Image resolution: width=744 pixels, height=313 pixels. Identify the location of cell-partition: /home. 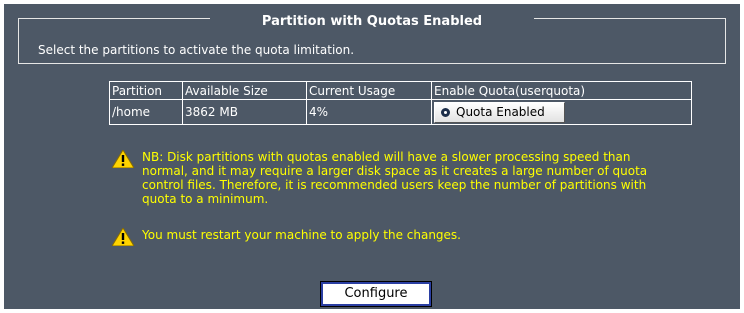
(146, 112).